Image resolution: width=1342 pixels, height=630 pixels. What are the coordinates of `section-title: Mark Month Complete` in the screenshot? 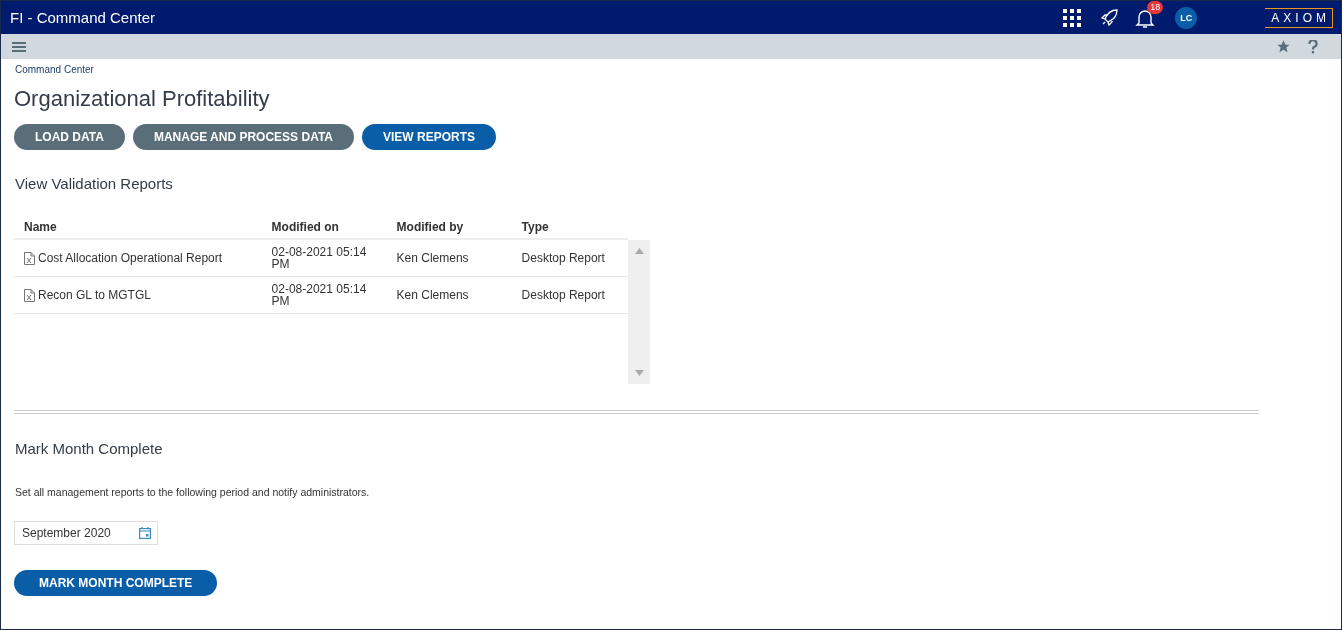 It's located at (89, 448).